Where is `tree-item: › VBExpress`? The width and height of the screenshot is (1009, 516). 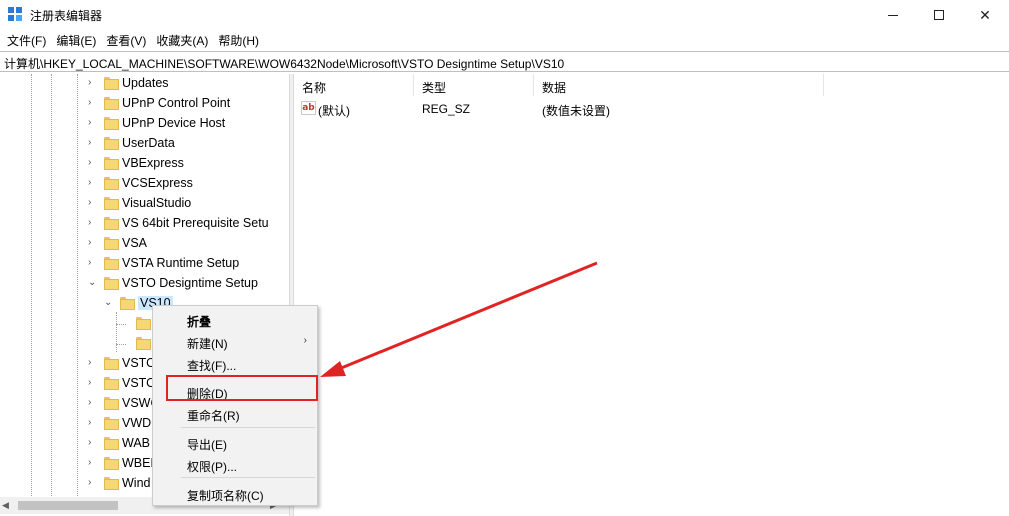
tree-item: › VBExpress is located at coordinates (140, 164).